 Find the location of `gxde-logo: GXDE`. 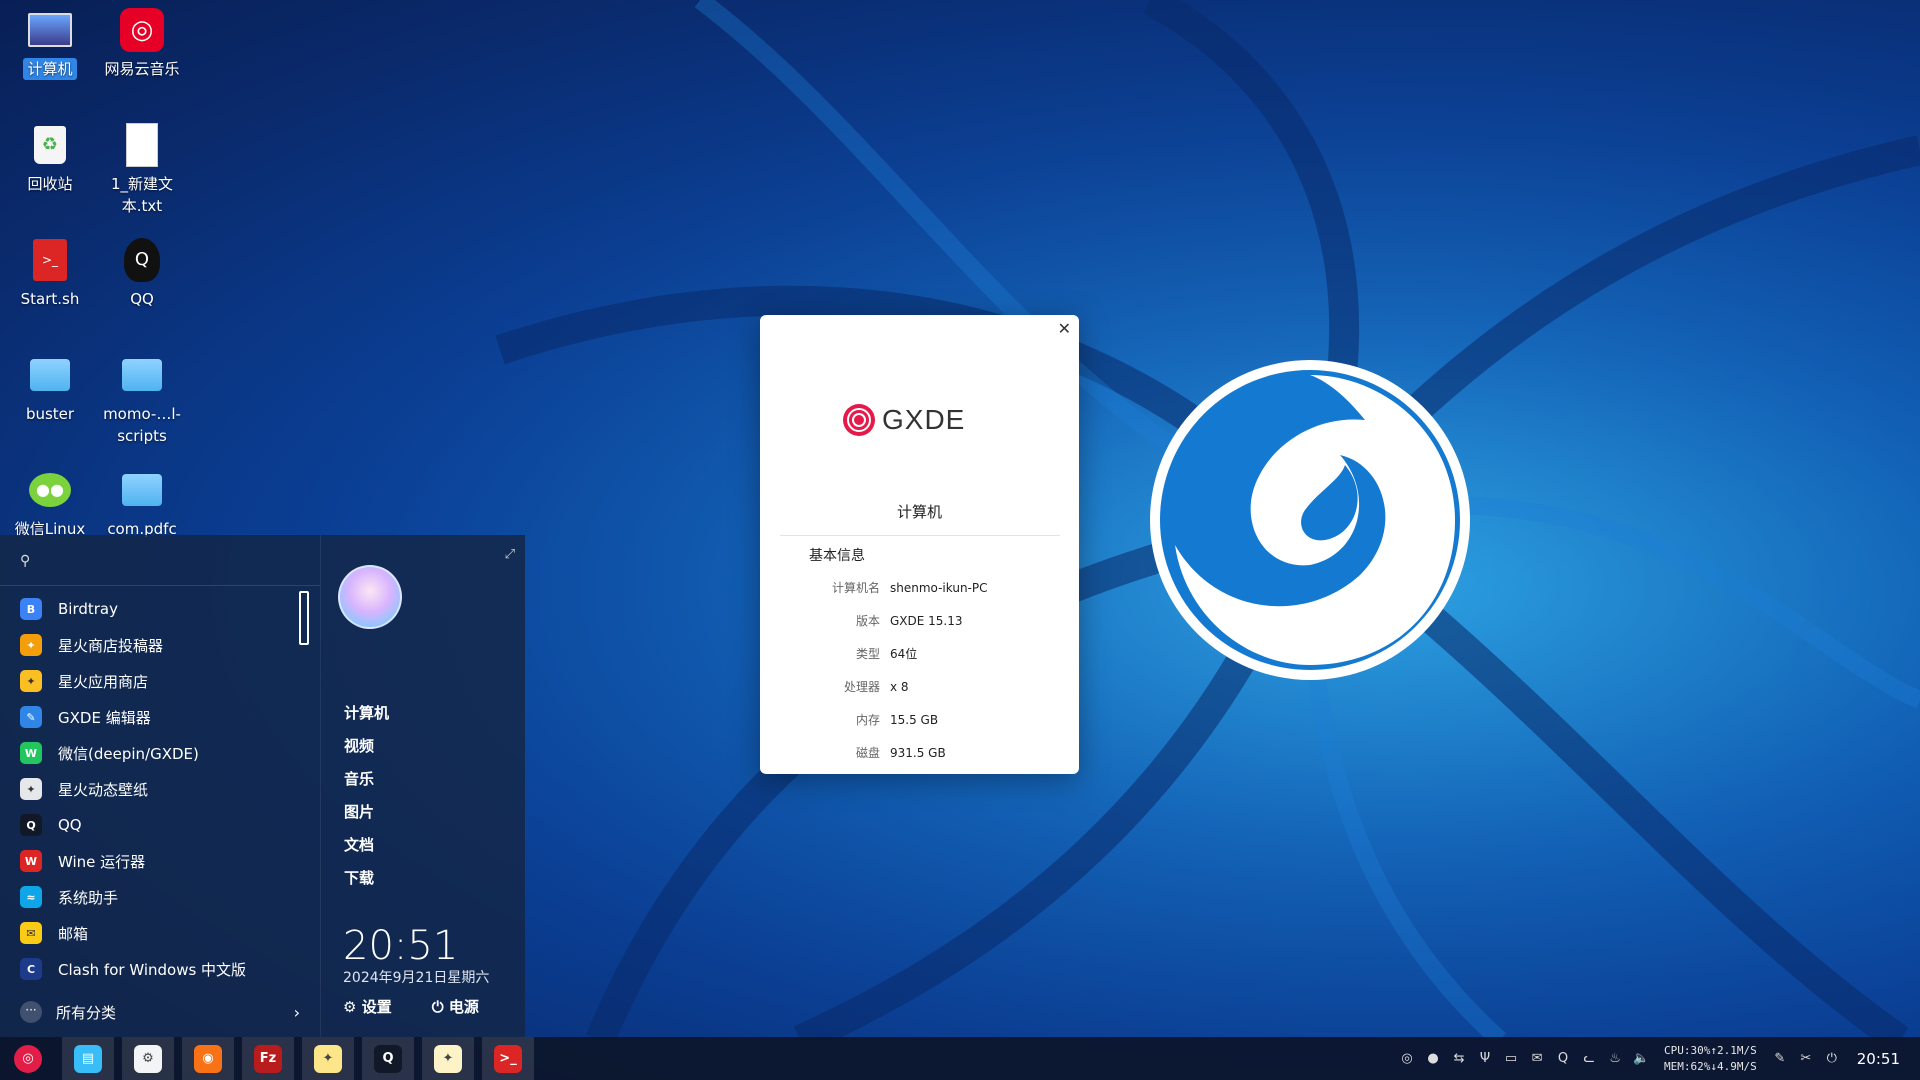

gxde-logo: GXDE is located at coordinates (903, 420).